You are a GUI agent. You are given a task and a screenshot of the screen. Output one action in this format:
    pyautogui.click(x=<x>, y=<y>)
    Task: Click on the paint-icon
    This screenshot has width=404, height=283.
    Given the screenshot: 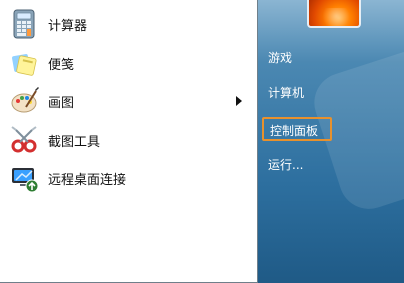 What is the action you would take?
    pyautogui.click(x=24, y=101)
    